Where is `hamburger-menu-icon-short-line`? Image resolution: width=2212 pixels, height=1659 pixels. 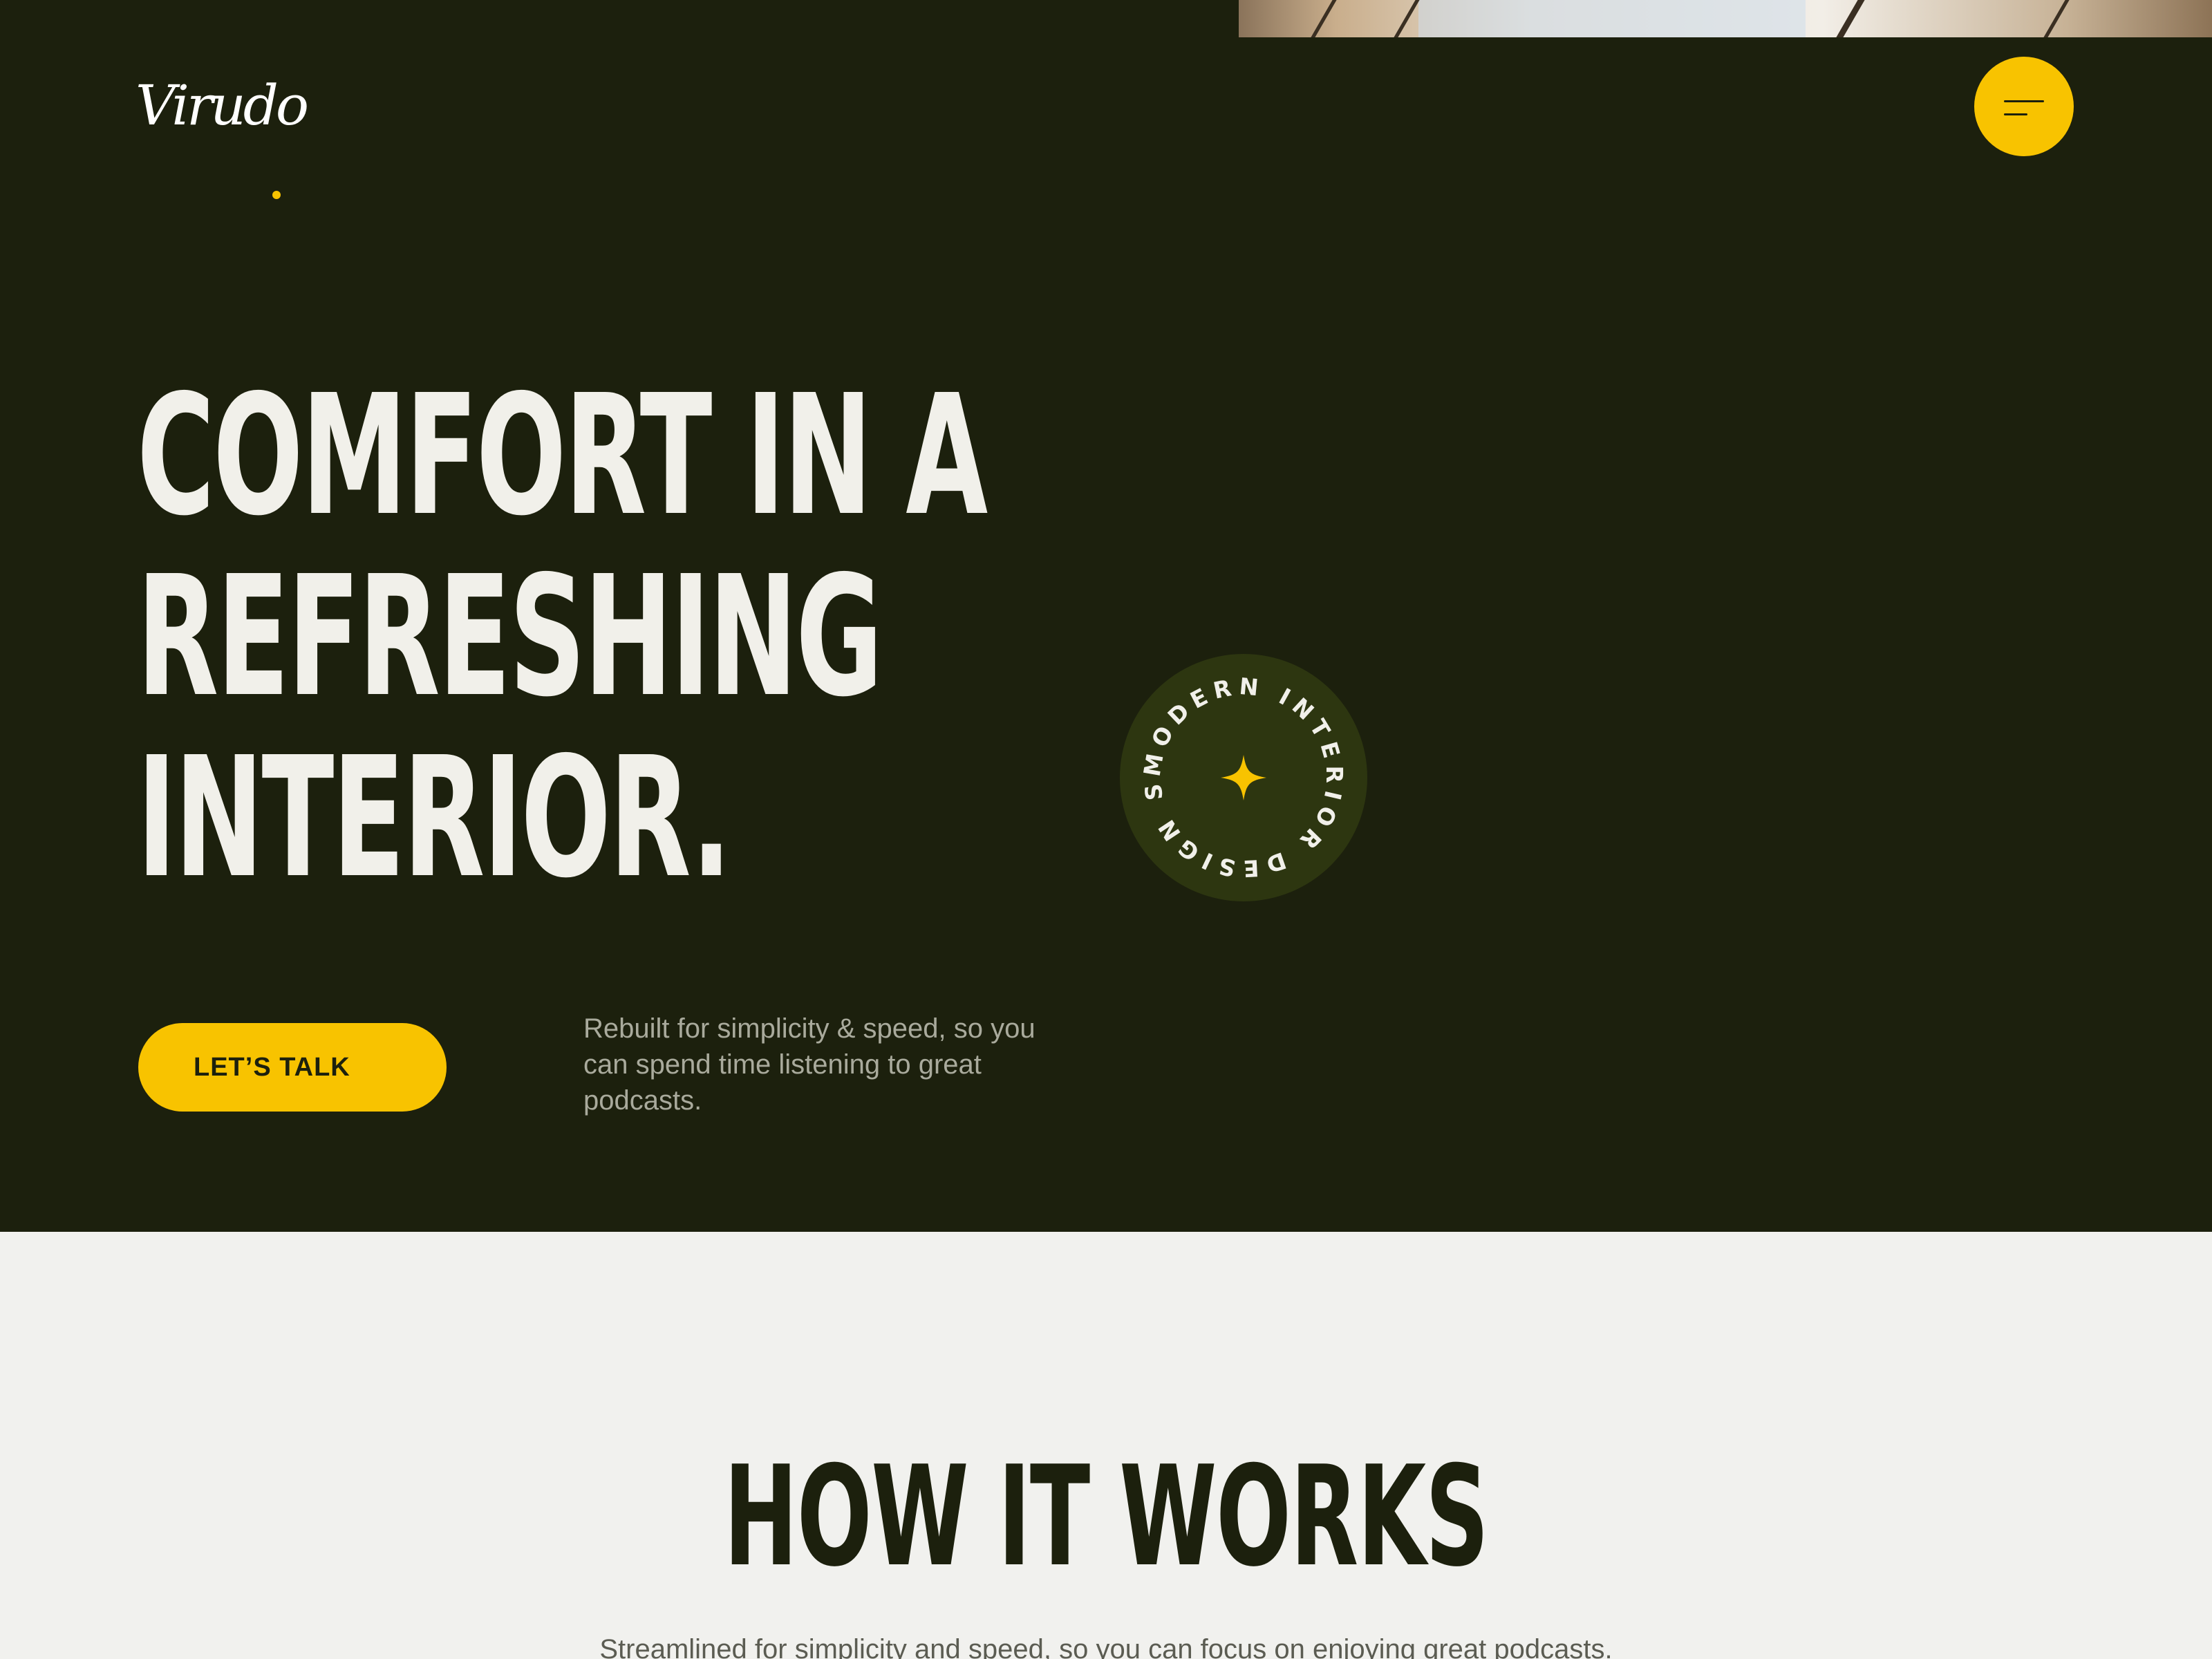 hamburger-menu-icon-short-line is located at coordinates (2015, 114).